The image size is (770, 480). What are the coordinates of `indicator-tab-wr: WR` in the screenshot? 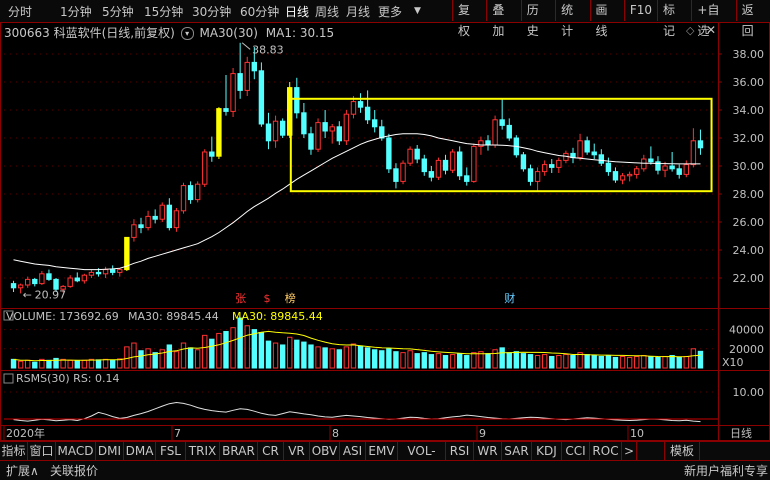 It's located at (488, 451).